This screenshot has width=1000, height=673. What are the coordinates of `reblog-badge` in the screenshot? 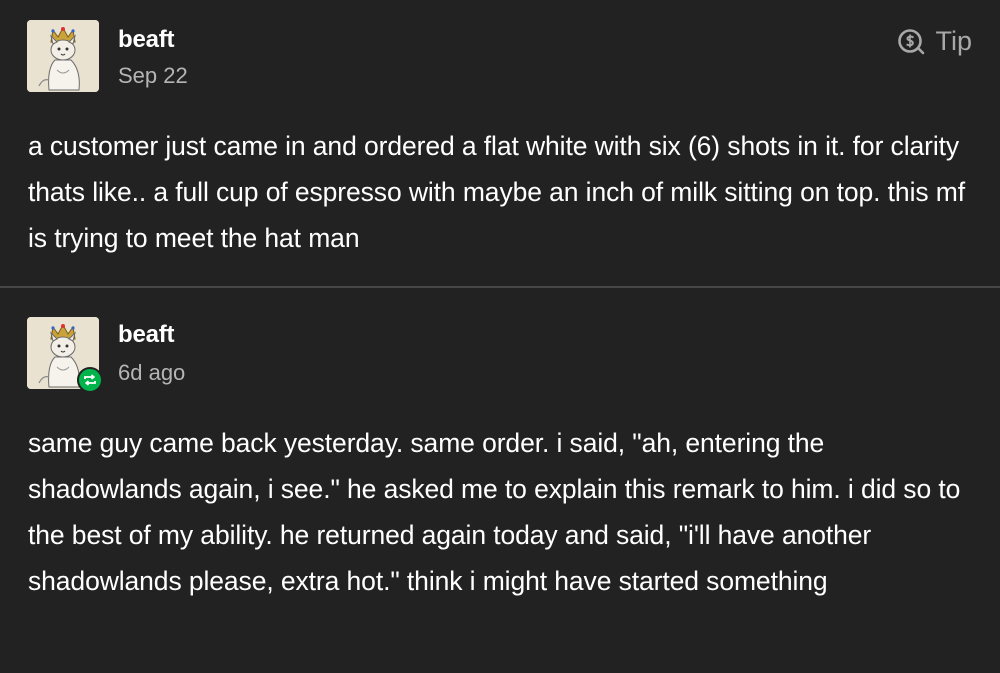 It's located at (90, 380).